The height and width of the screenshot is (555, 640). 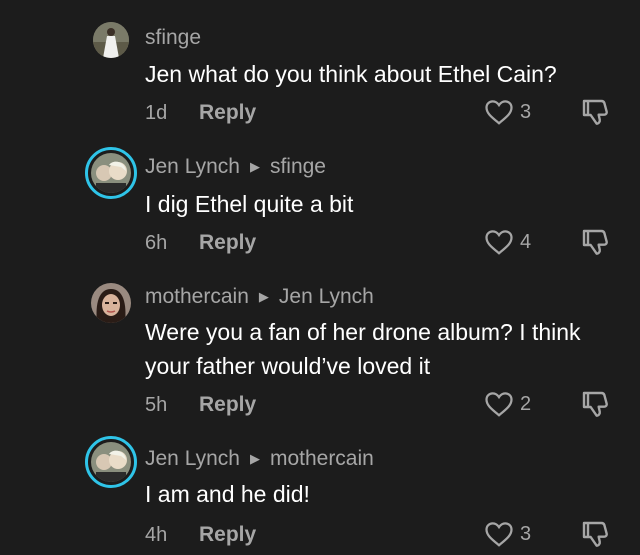 What do you see at coordinates (351, 74) in the screenshot?
I see `comment-text: Jen what do you think about Ethel Cain?` at bounding box center [351, 74].